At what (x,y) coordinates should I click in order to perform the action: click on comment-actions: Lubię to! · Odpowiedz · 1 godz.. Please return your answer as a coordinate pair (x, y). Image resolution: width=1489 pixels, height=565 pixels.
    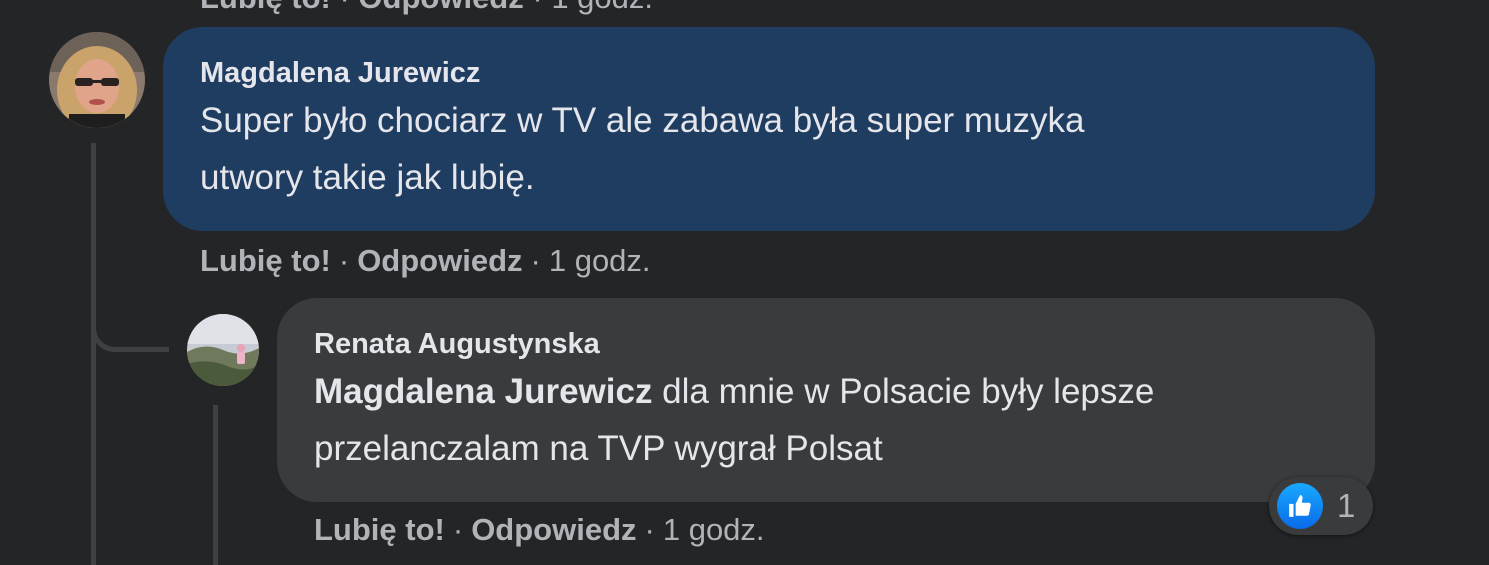
    Looking at the image, I should click on (425, 261).